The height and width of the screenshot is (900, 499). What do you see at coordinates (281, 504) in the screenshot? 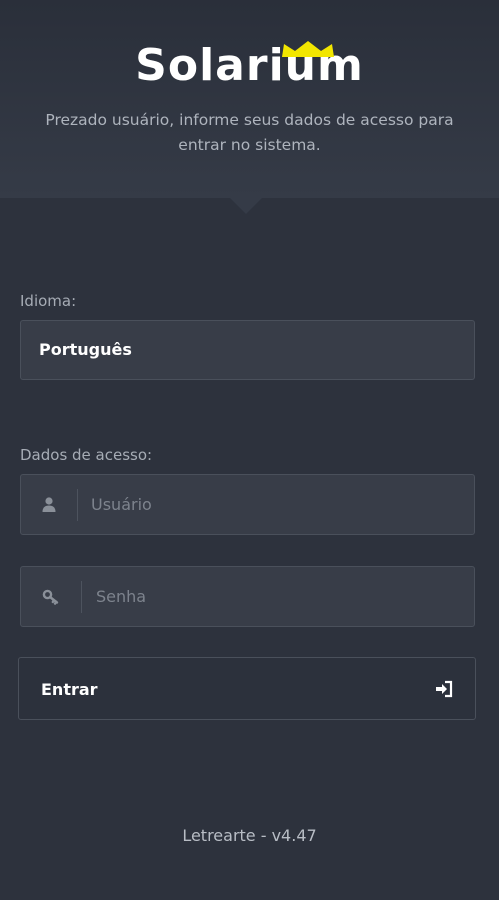
I see `username-input` at bounding box center [281, 504].